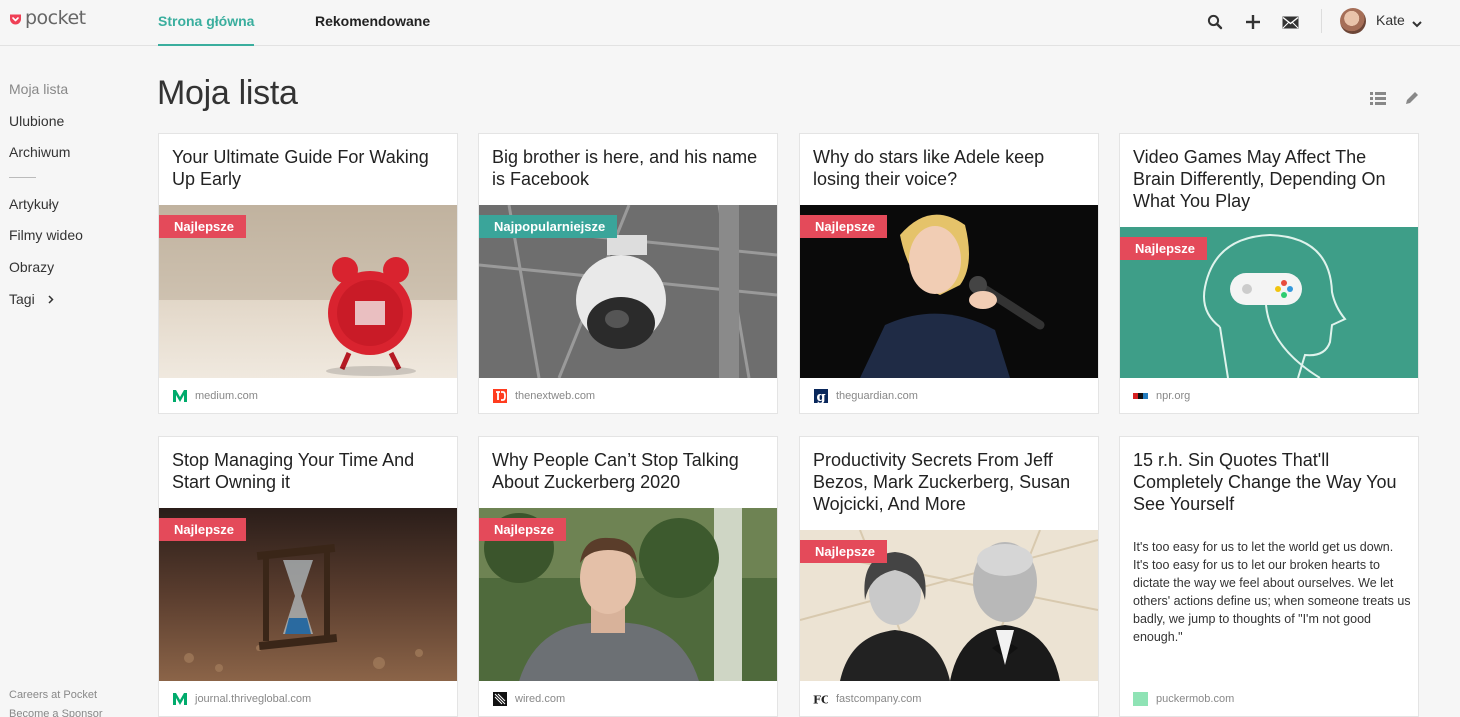 This screenshot has width=1460, height=717. I want to click on card-source: journal.thriveglobal.com, so click(241, 699).